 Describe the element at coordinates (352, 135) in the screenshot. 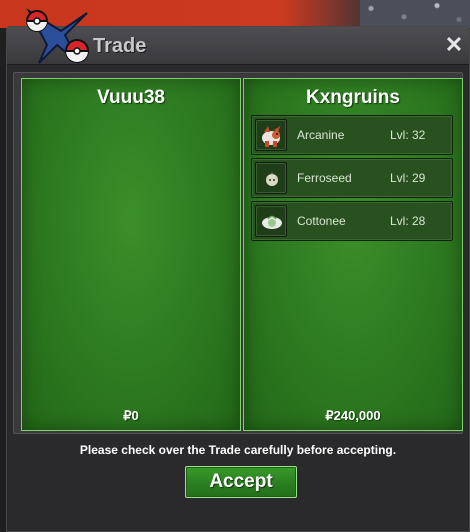

I see `pokemon-slot-arcanine: Arcanine Lvl: 32` at that location.